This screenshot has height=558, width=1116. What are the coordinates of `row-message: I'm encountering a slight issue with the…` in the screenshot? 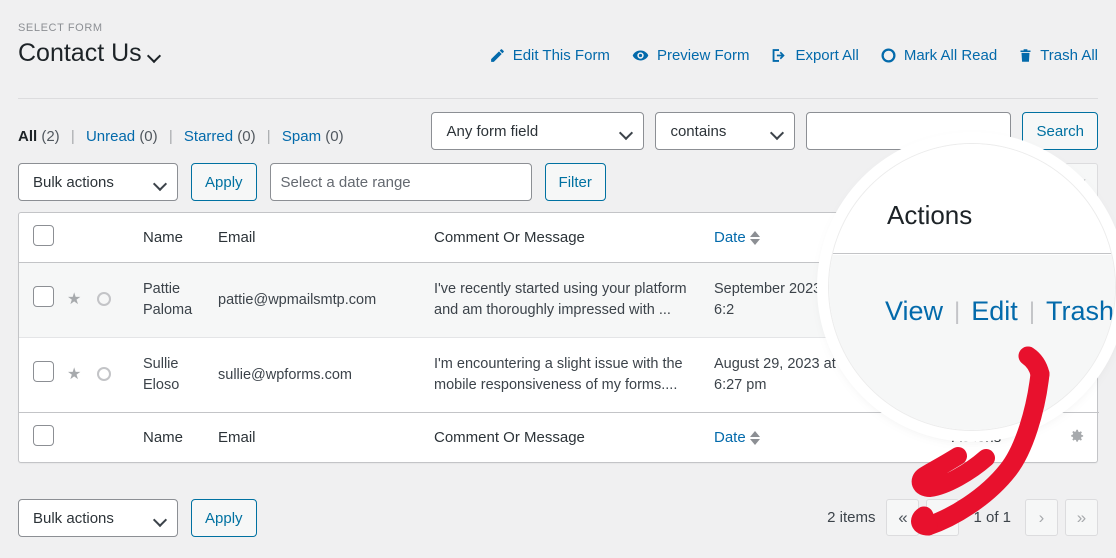 It's located at (558, 375).